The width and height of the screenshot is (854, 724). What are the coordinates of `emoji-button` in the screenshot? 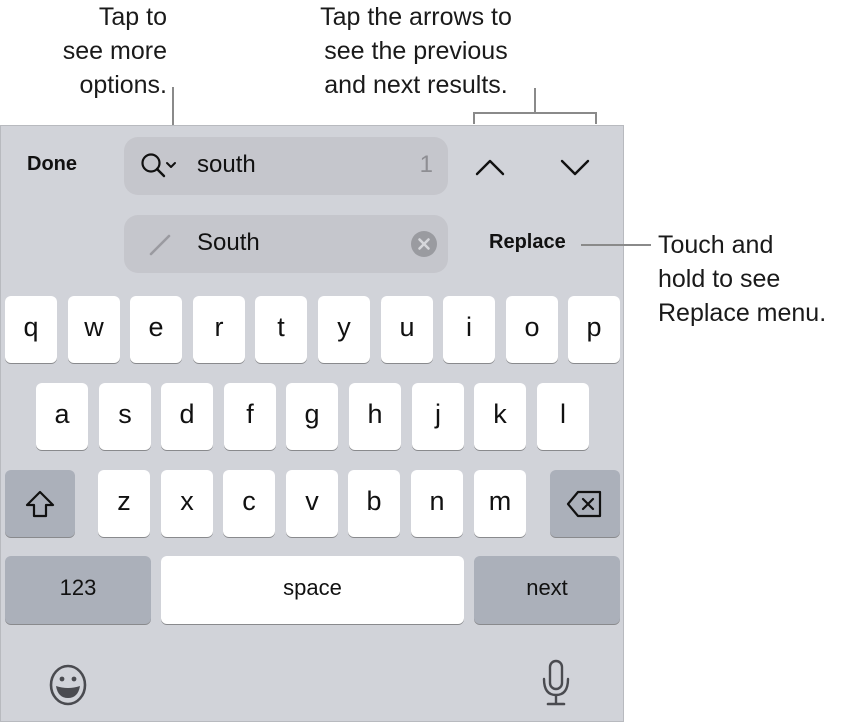 It's located at (68, 685).